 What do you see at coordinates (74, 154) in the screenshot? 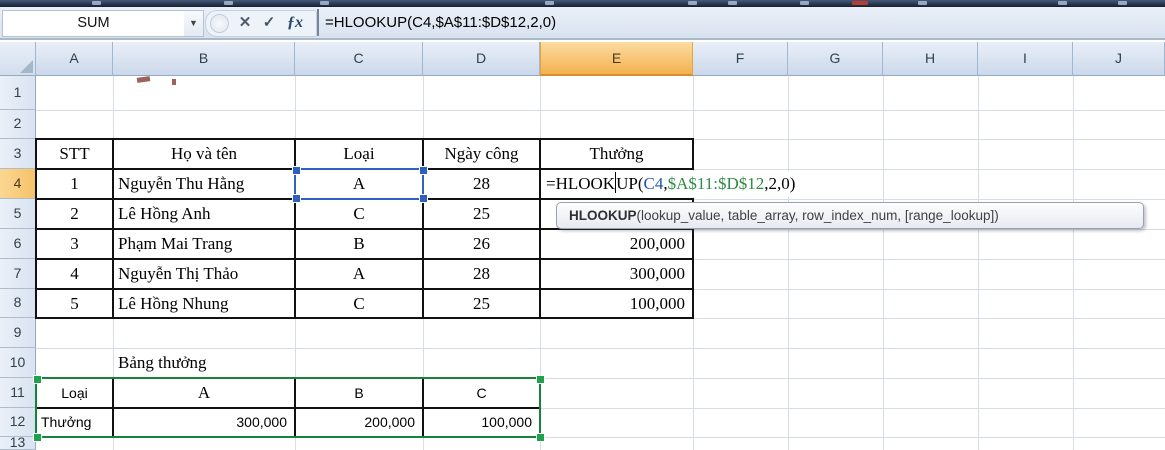
I see `cell-A3: STT` at bounding box center [74, 154].